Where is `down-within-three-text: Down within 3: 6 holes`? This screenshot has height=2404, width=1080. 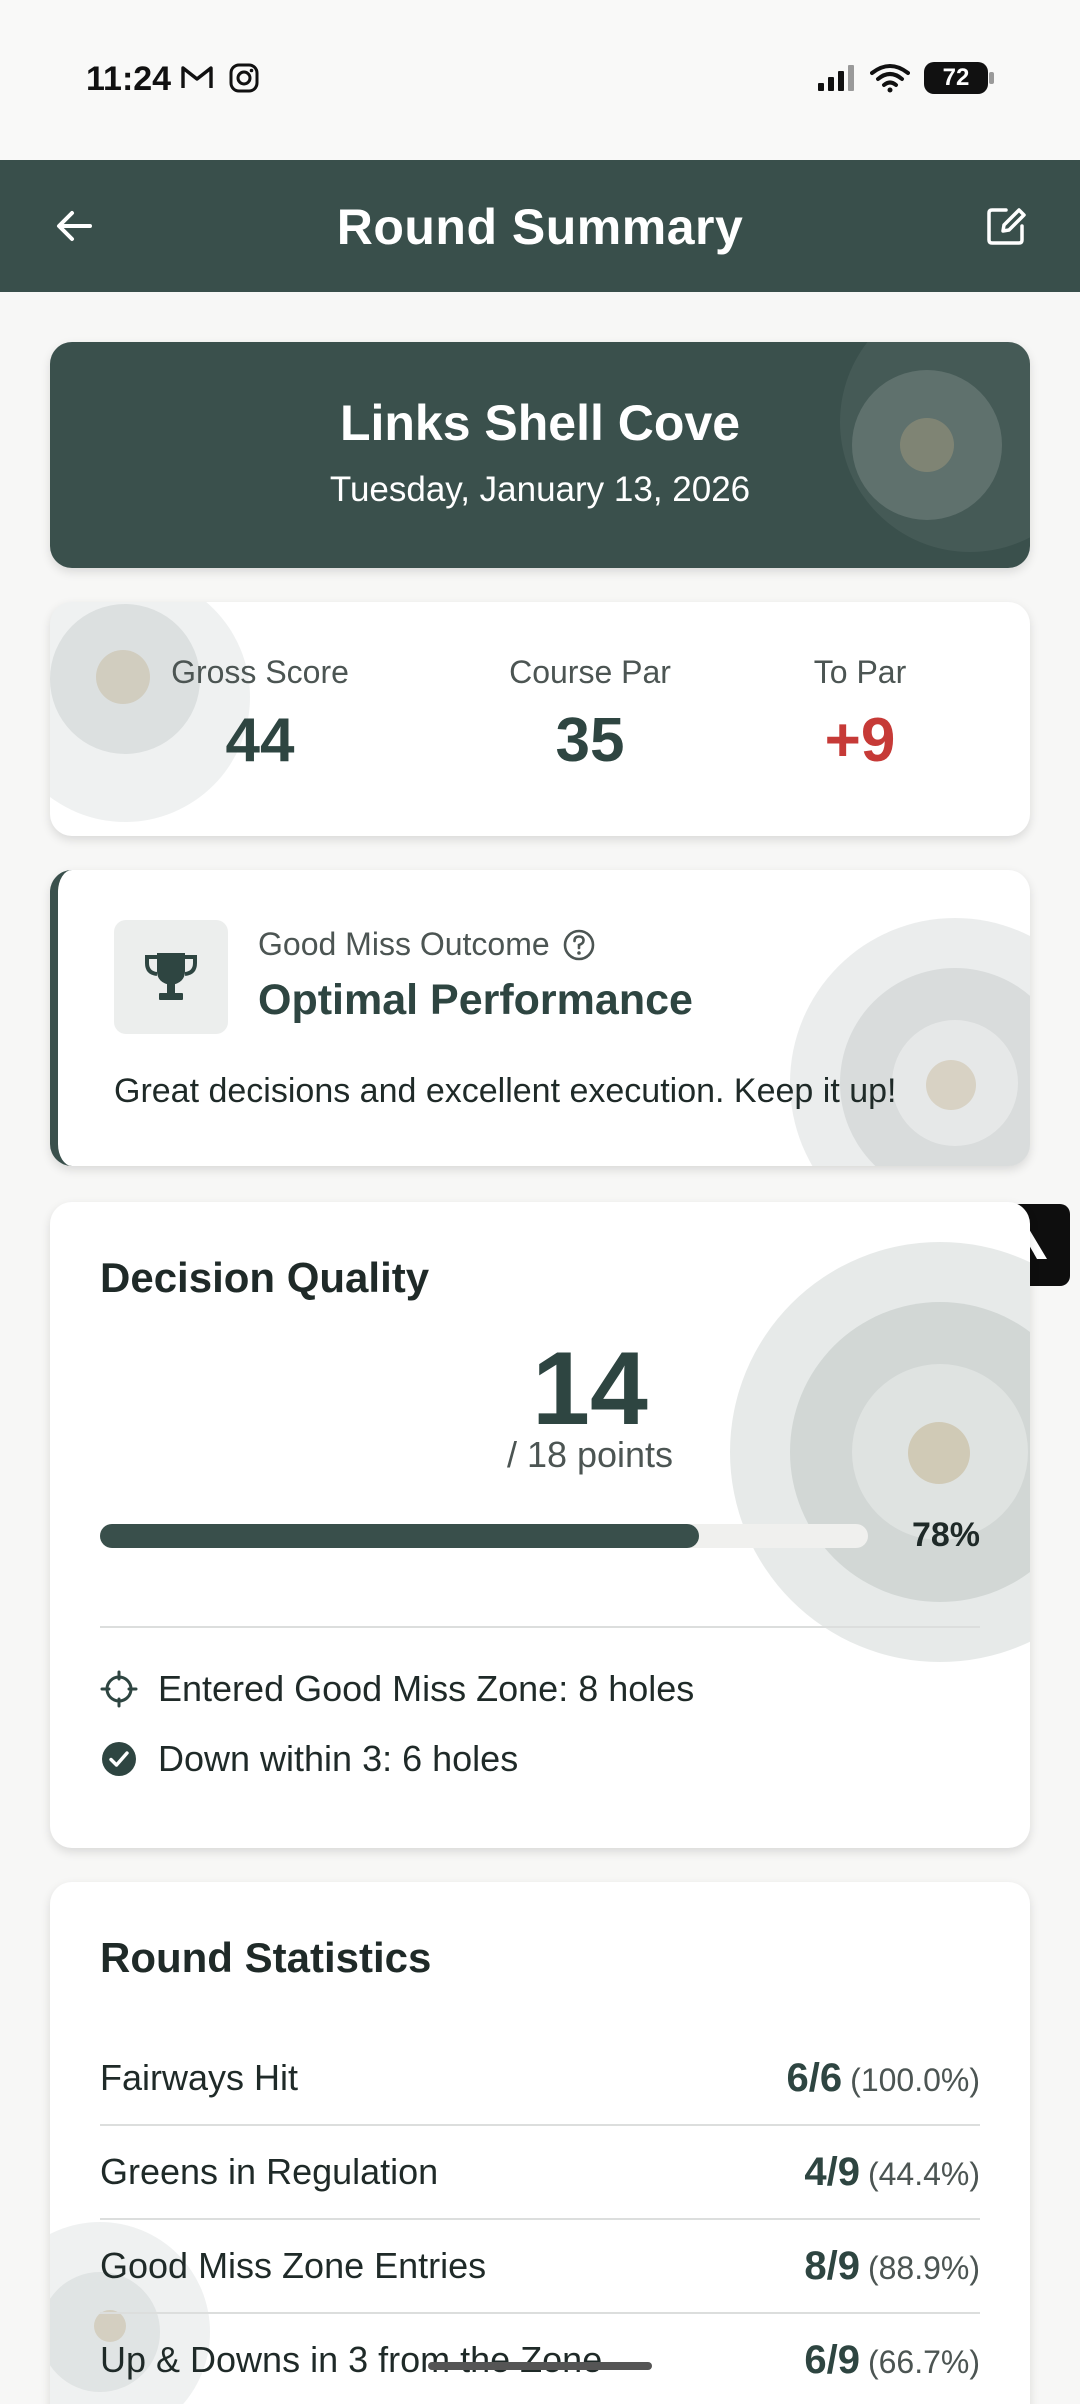
down-within-three-text: Down within 3: 6 holes is located at coordinates (338, 1758).